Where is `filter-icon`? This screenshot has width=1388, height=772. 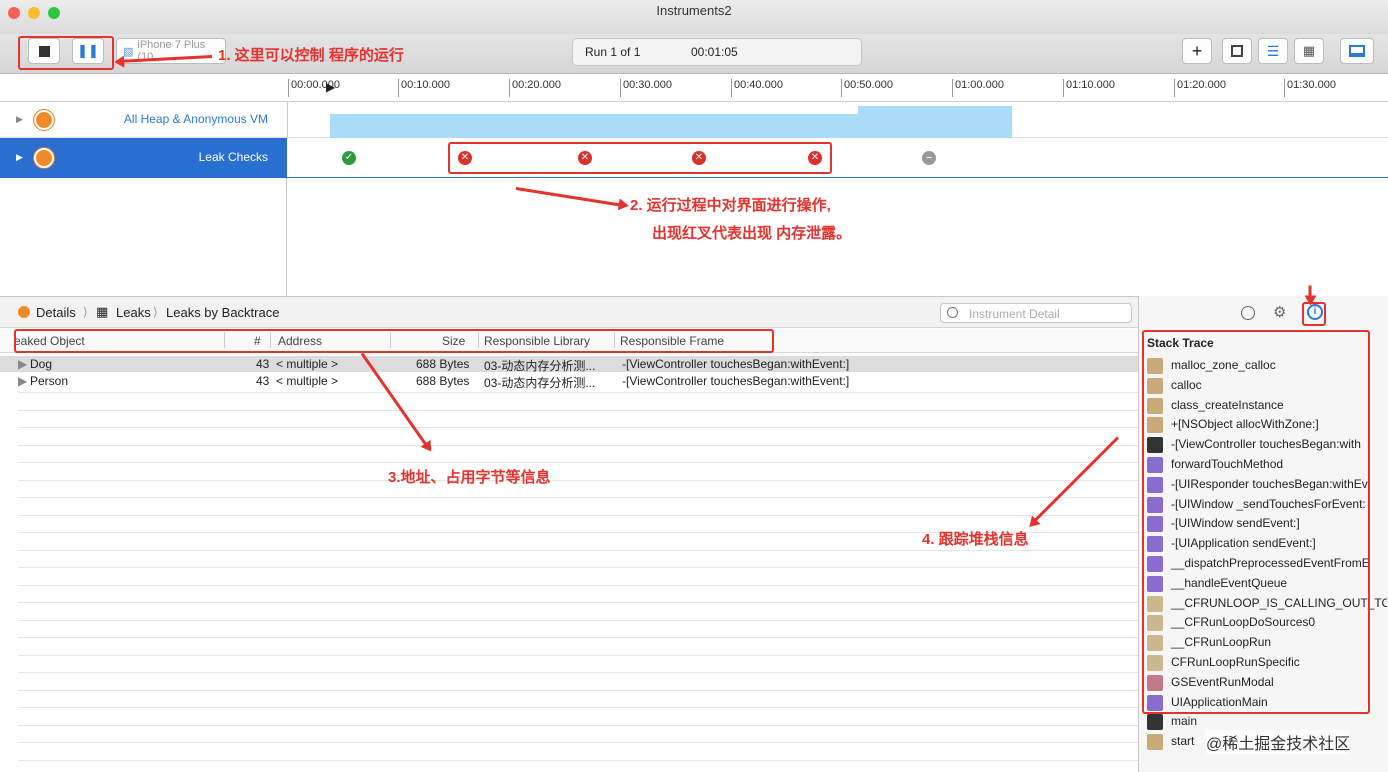
filter-icon is located at coordinates (952, 312).